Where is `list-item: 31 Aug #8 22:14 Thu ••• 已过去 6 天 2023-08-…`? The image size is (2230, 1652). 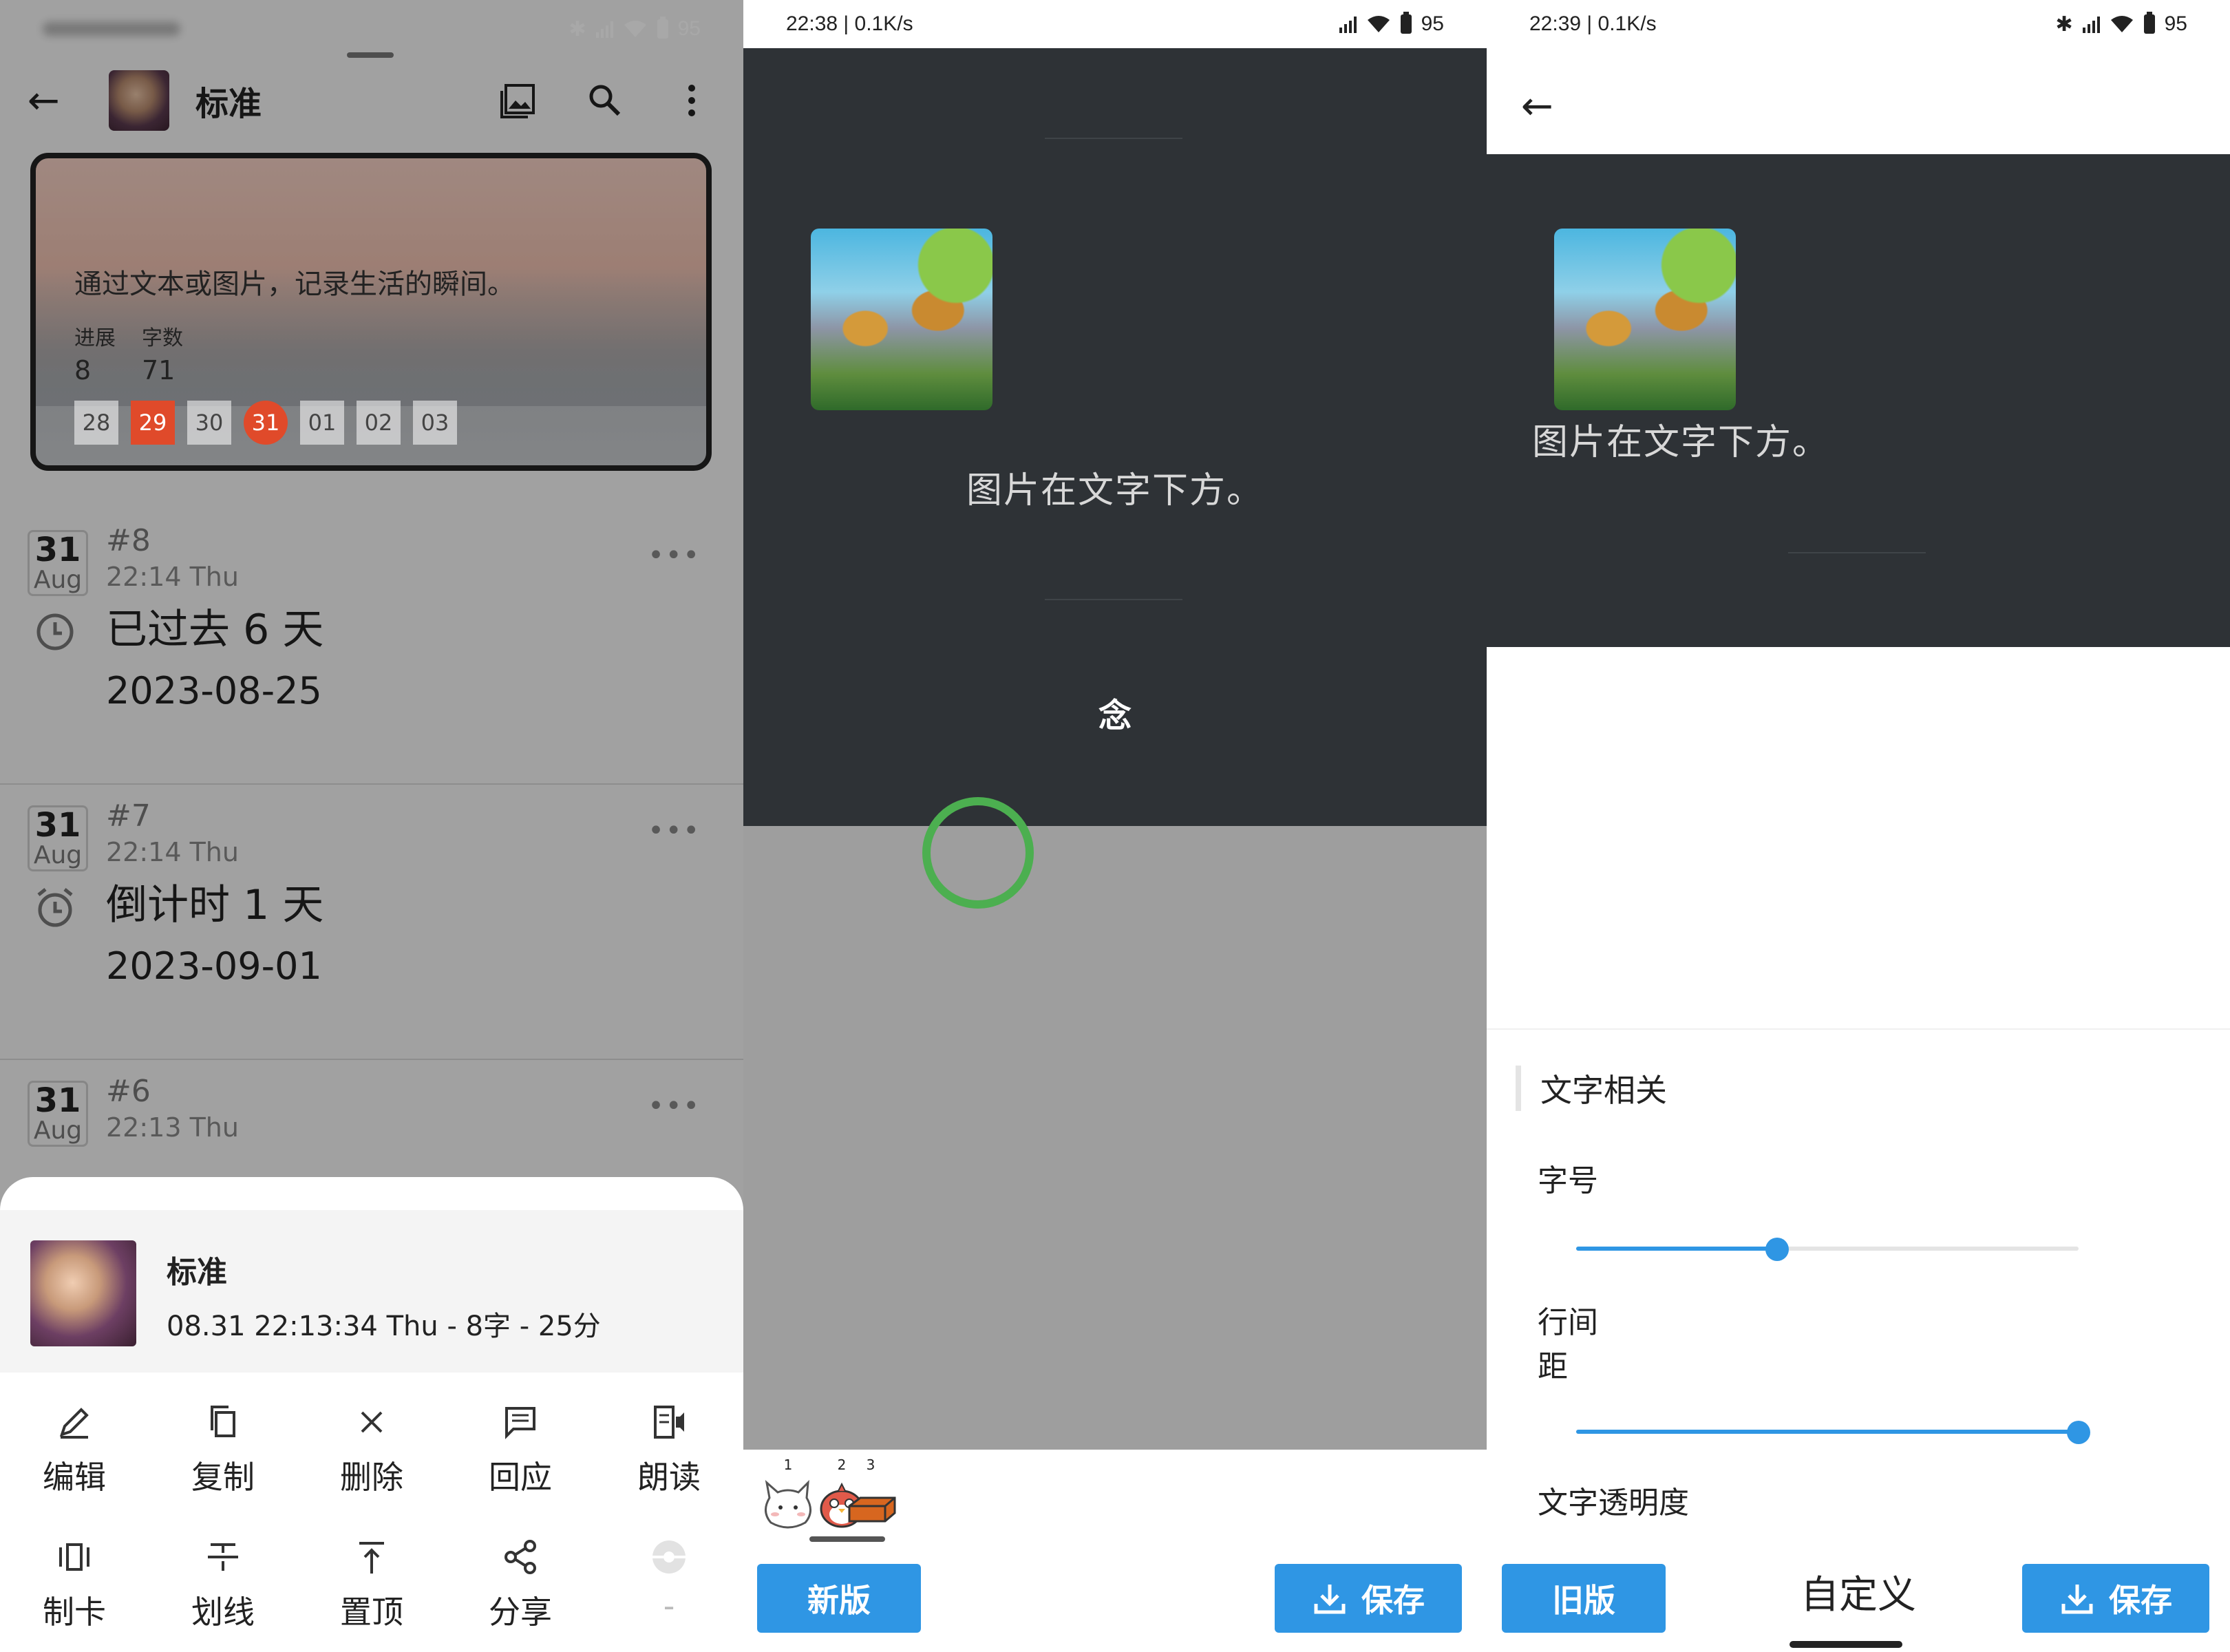
list-item: 31 Aug #8 22:14 Thu ••• 已过去 6 天 2023-08-… is located at coordinates (371, 647).